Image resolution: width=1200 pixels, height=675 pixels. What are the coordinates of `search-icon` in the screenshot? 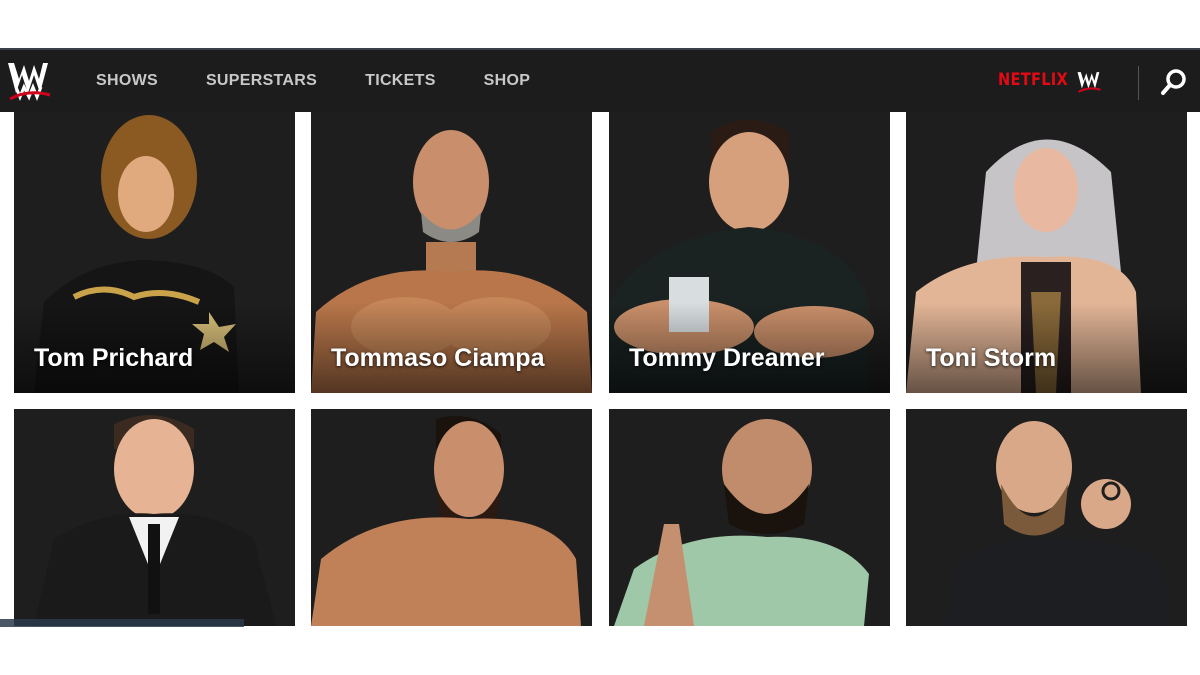 It's located at (1174, 82).